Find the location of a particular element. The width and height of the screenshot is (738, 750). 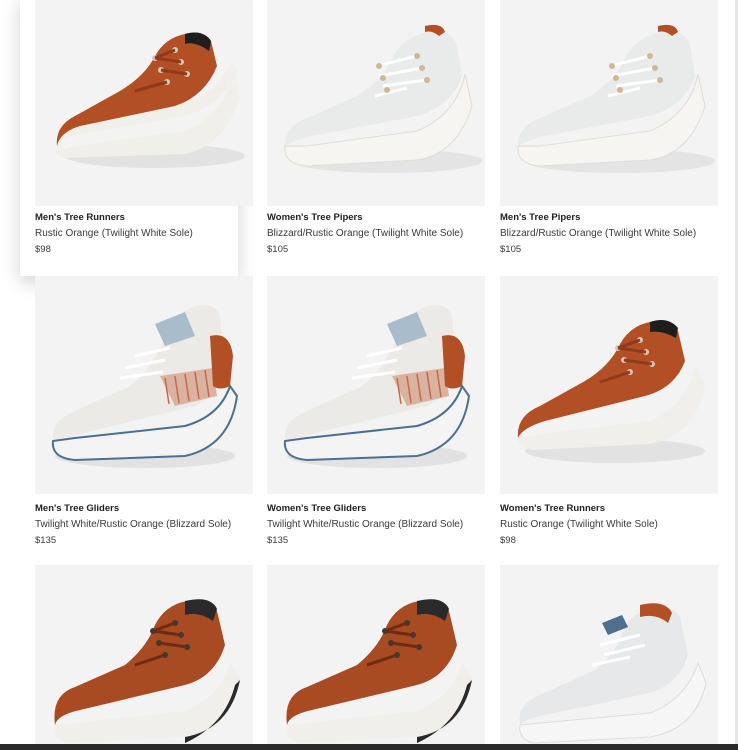

product-name: Men's Tree Runners is located at coordinates (144, 218).